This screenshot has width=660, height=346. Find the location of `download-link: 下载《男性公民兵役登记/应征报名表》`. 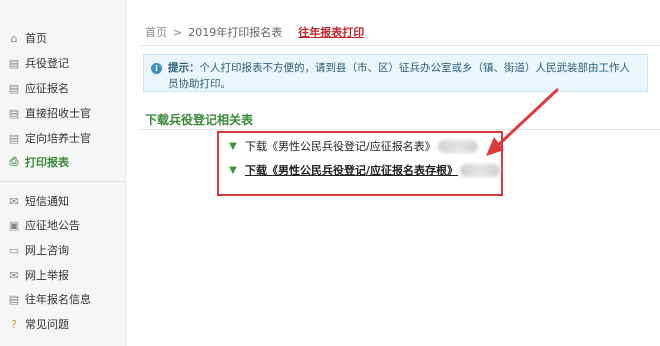

download-link: 下载《男性公民兵役登记/应征报名表》 is located at coordinates (340, 146).